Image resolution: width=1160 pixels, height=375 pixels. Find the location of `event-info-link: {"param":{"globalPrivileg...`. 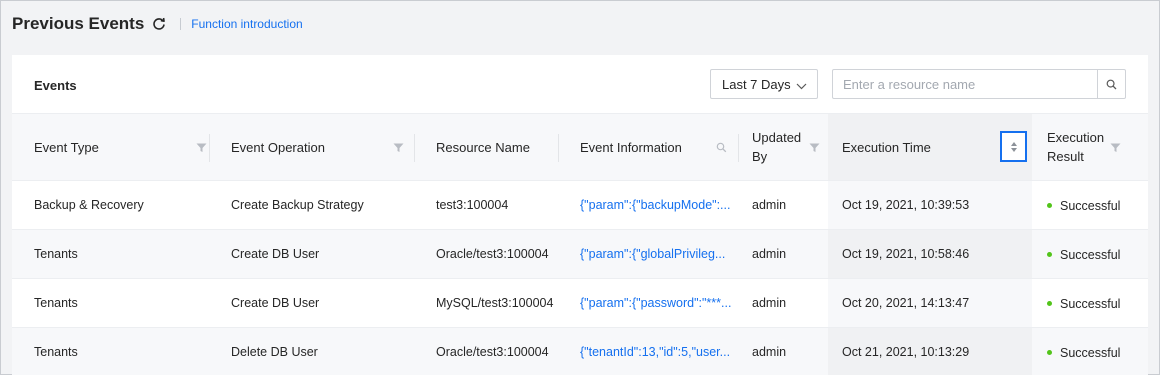

event-info-link: {"param":{"globalPrivileg... is located at coordinates (652, 254).